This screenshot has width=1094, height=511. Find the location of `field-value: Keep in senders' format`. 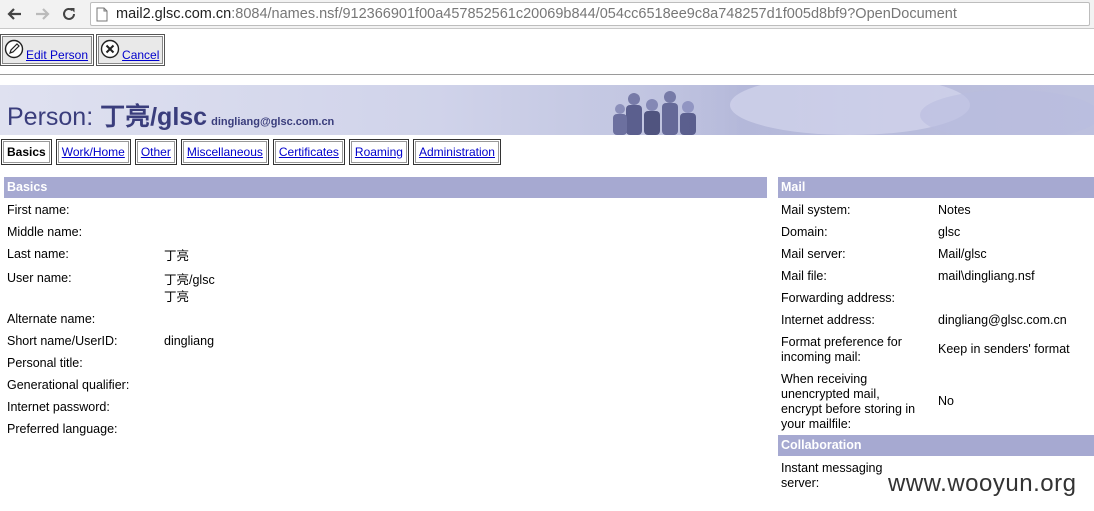

field-value: Keep in senders' format is located at coordinates (1004, 349).